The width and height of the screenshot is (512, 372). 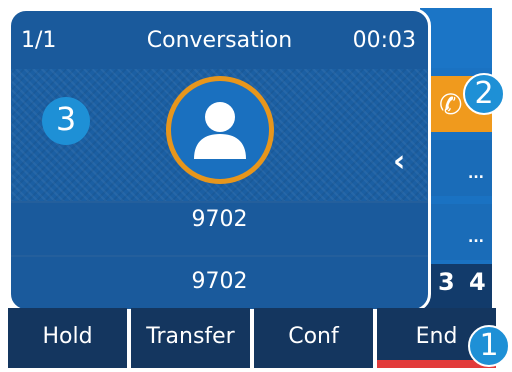 What do you see at coordinates (219, 281) in the screenshot?
I see `contact-number: 9702` at bounding box center [219, 281].